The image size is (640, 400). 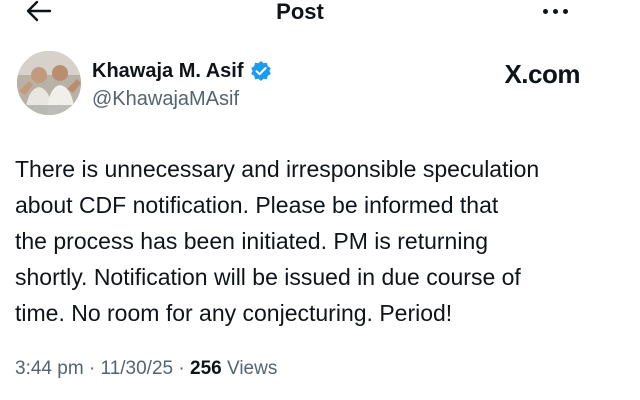 I want to click on more-horizontal-icon, so click(x=555, y=11).